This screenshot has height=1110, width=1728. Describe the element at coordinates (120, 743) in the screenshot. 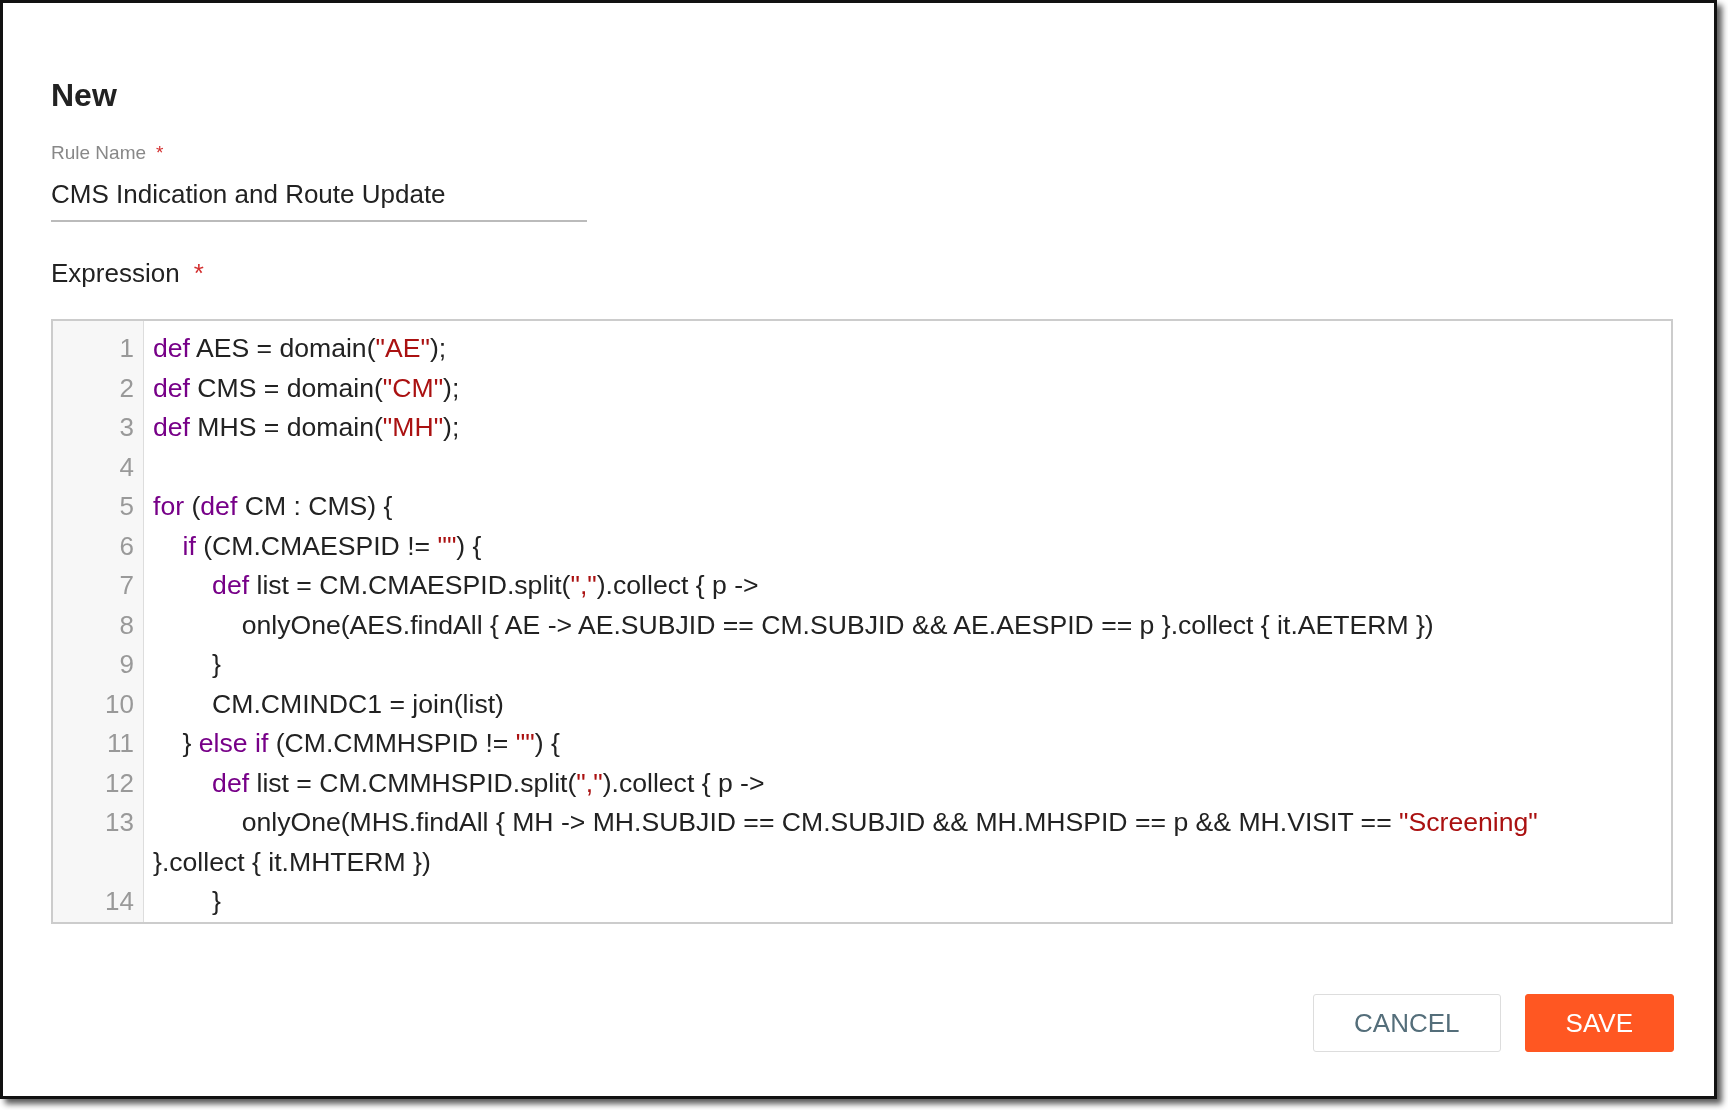

I see `line-number: 11` at that location.